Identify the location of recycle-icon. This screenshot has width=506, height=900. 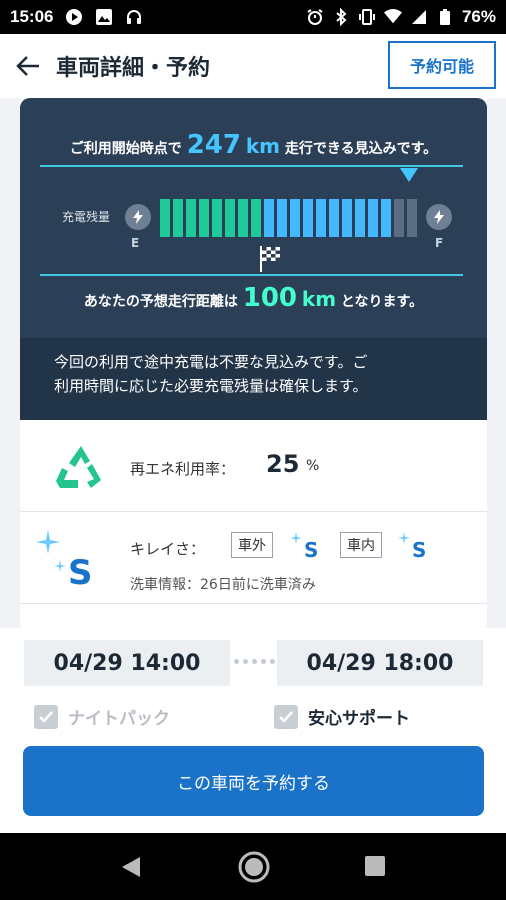
(78, 467).